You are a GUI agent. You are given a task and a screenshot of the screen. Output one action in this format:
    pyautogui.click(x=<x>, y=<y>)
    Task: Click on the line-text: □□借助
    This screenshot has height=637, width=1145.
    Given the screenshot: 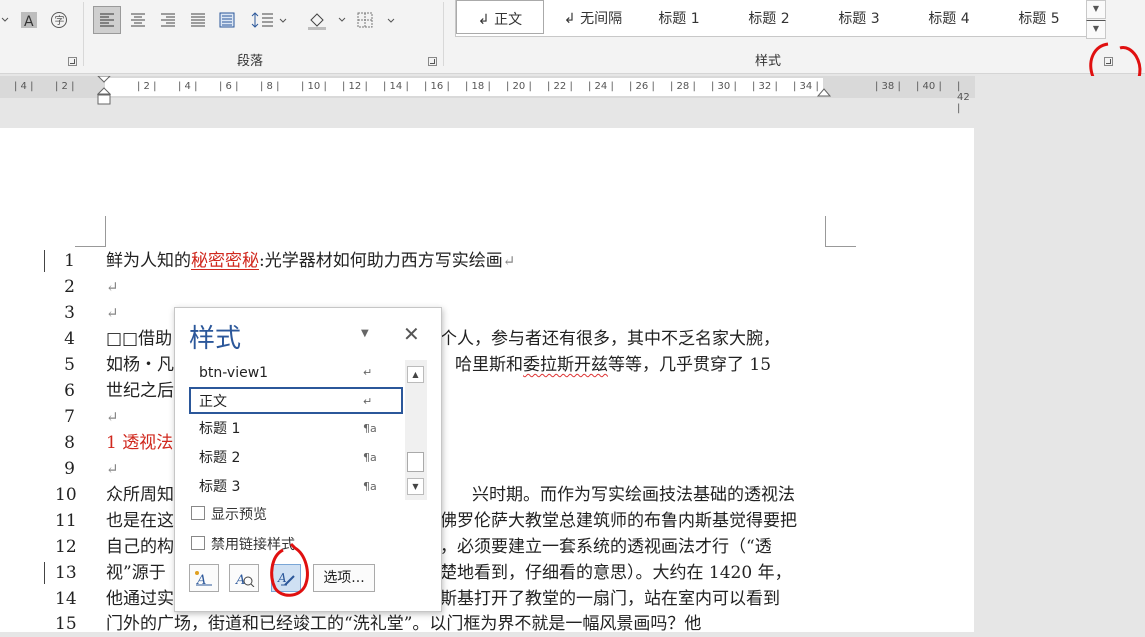 What is the action you would take?
    pyautogui.click(x=139, y=339)
    